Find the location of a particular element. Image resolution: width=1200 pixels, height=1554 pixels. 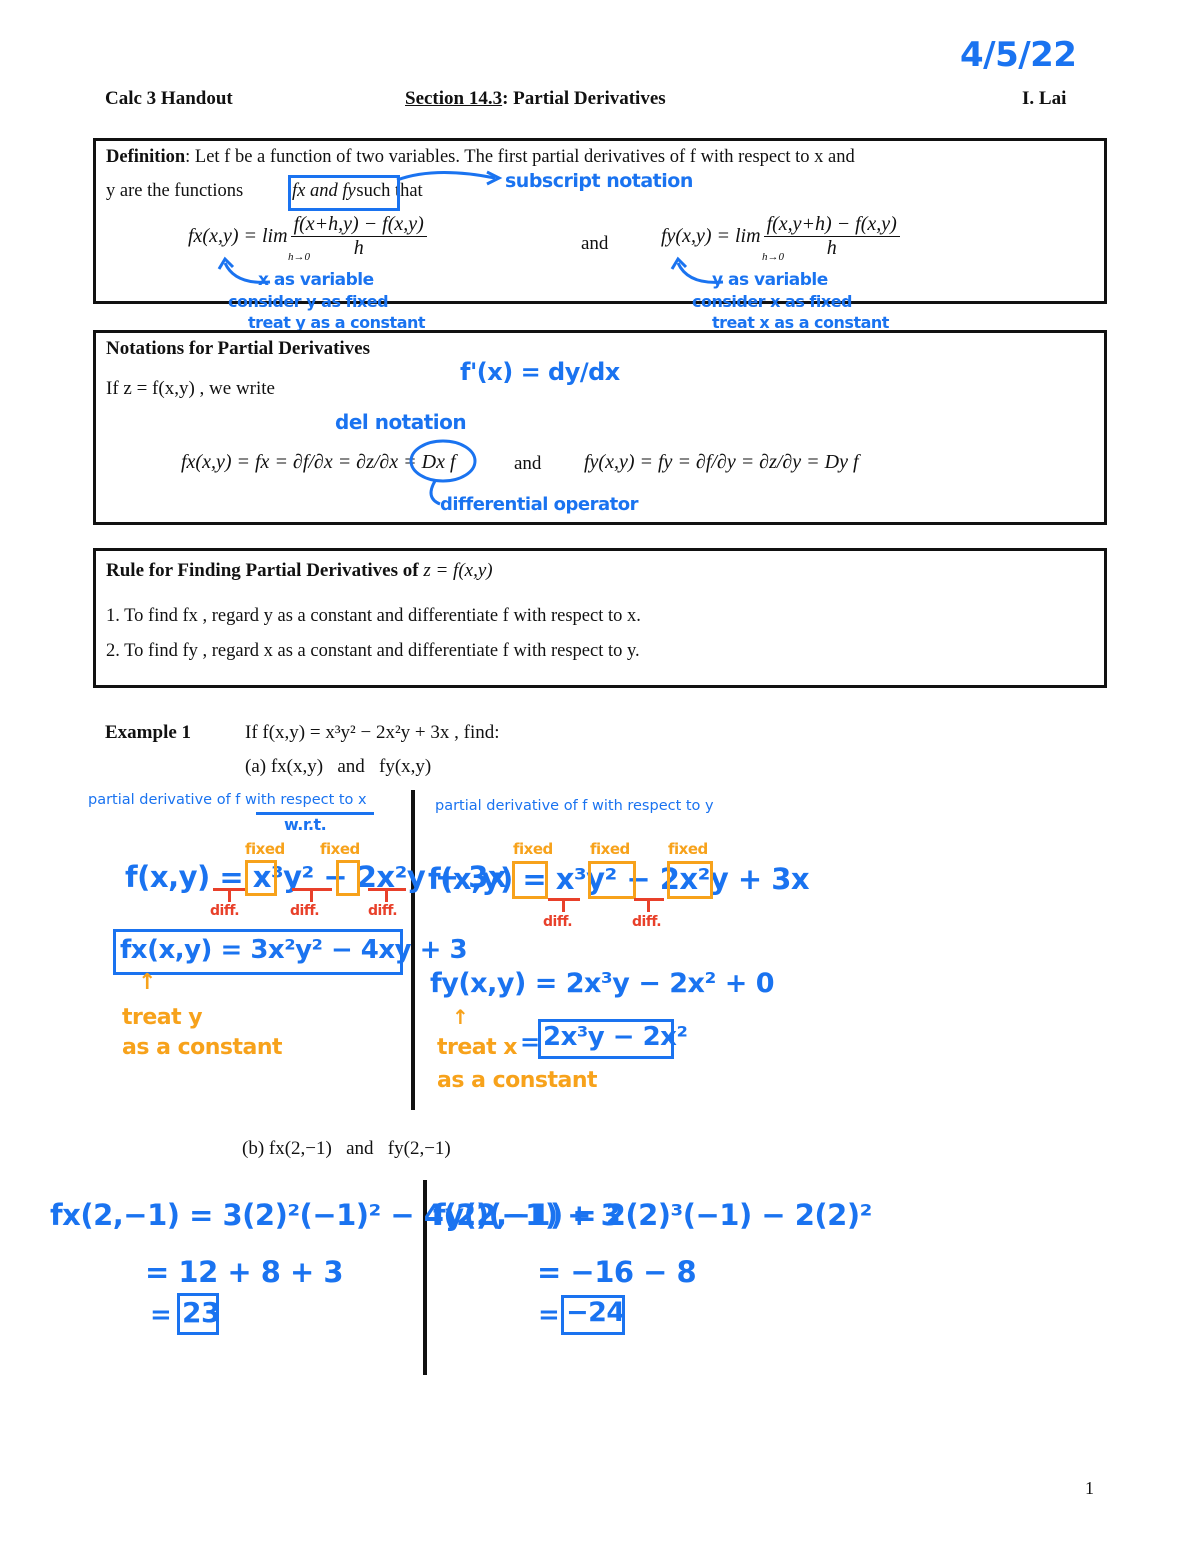

subscript-notation-annotation: subscript notation is located at coordinates (599, 181).